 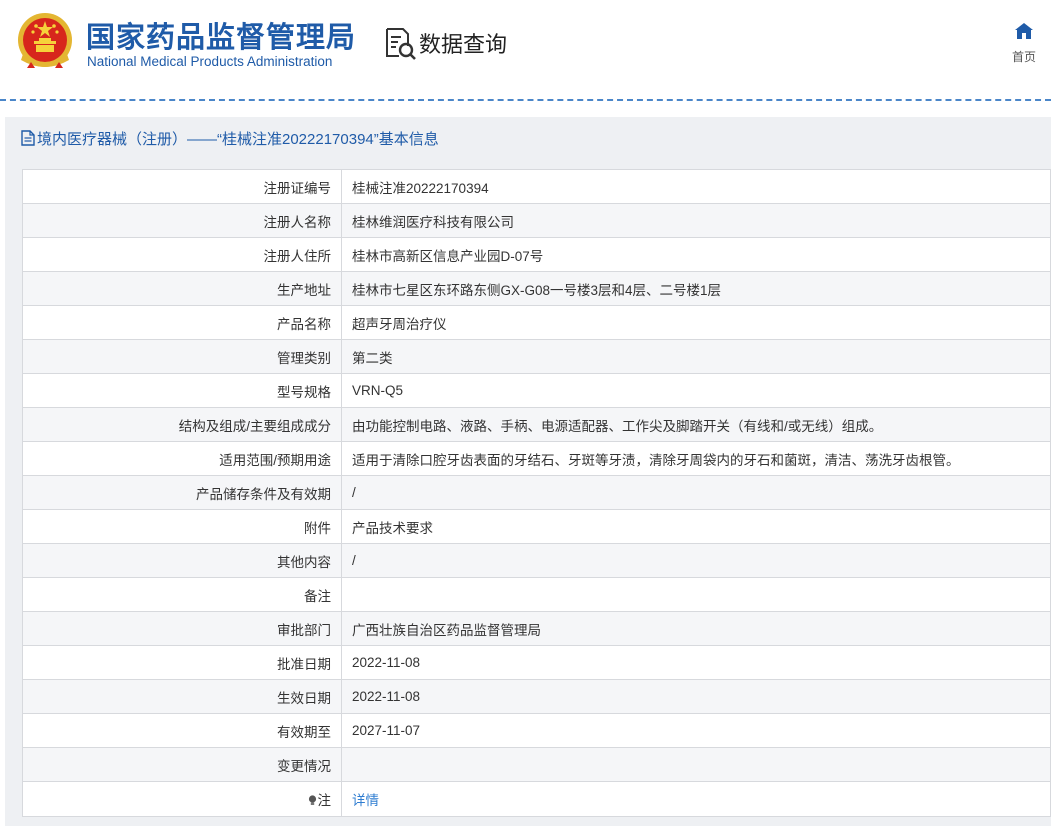 I want to click on row-label: 生效日期, so click(x=182, y=696).